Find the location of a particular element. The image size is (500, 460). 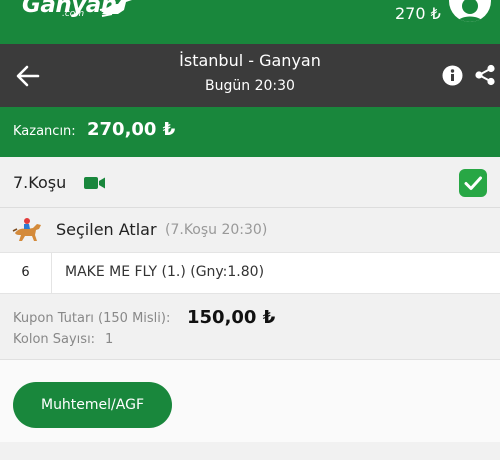

coupon-amount-value: 150,00 ₺ is located at coordinates (231, 317).